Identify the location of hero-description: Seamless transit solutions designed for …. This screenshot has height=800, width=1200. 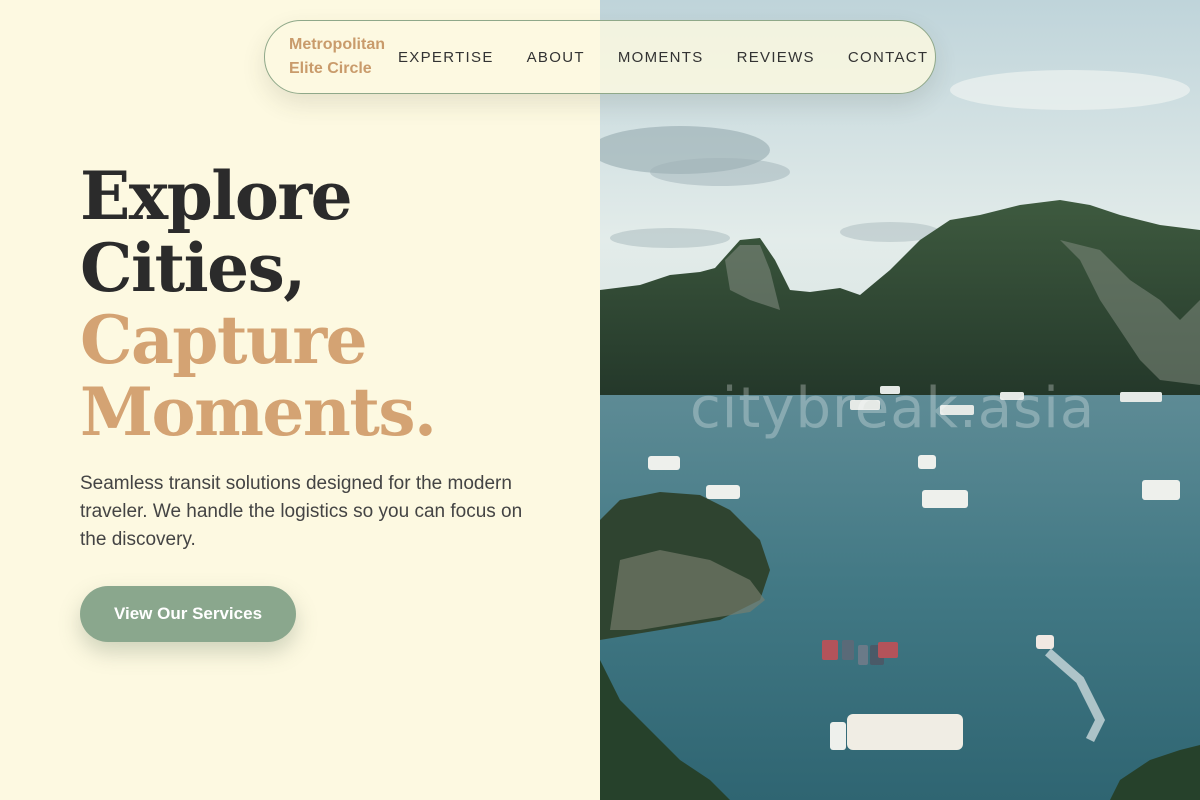
(301, 511).